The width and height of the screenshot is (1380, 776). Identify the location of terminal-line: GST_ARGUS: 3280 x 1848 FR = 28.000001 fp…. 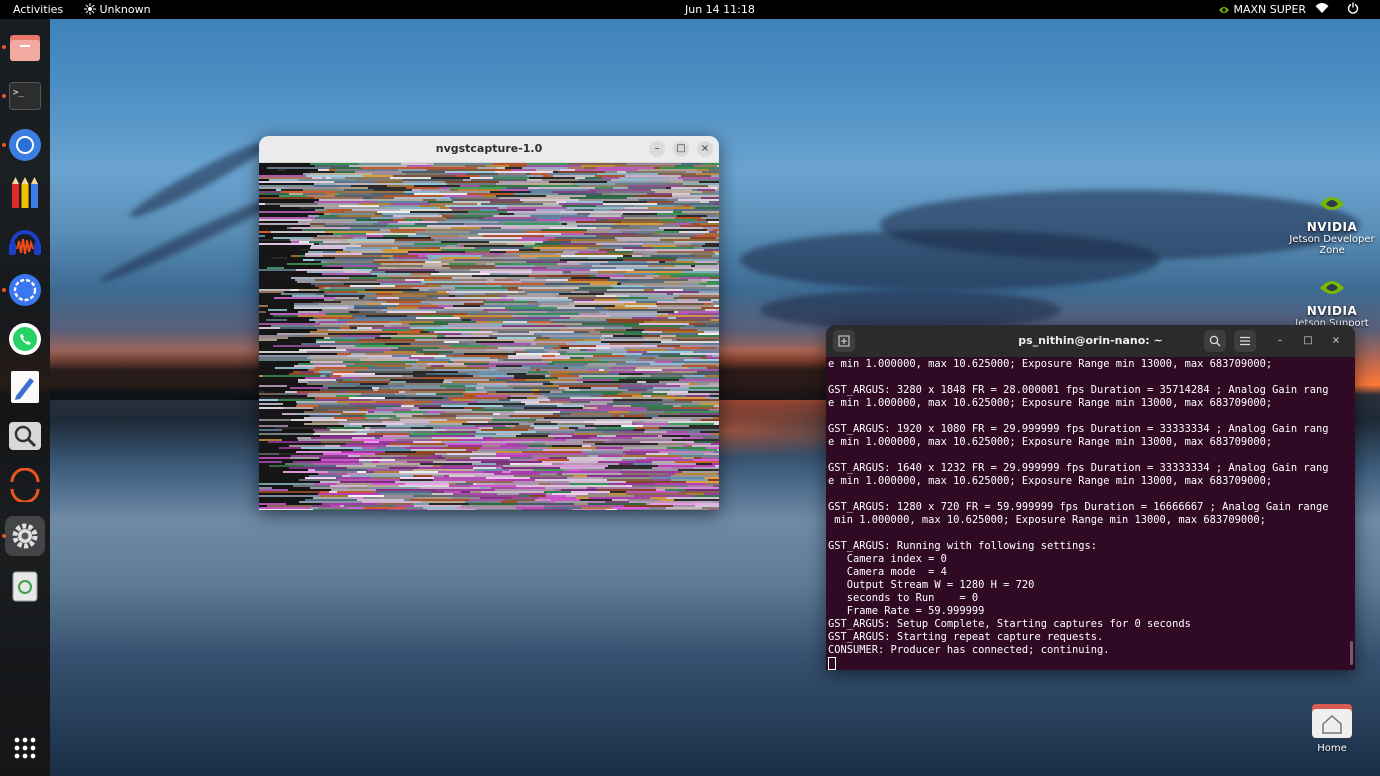
(1078, 390).